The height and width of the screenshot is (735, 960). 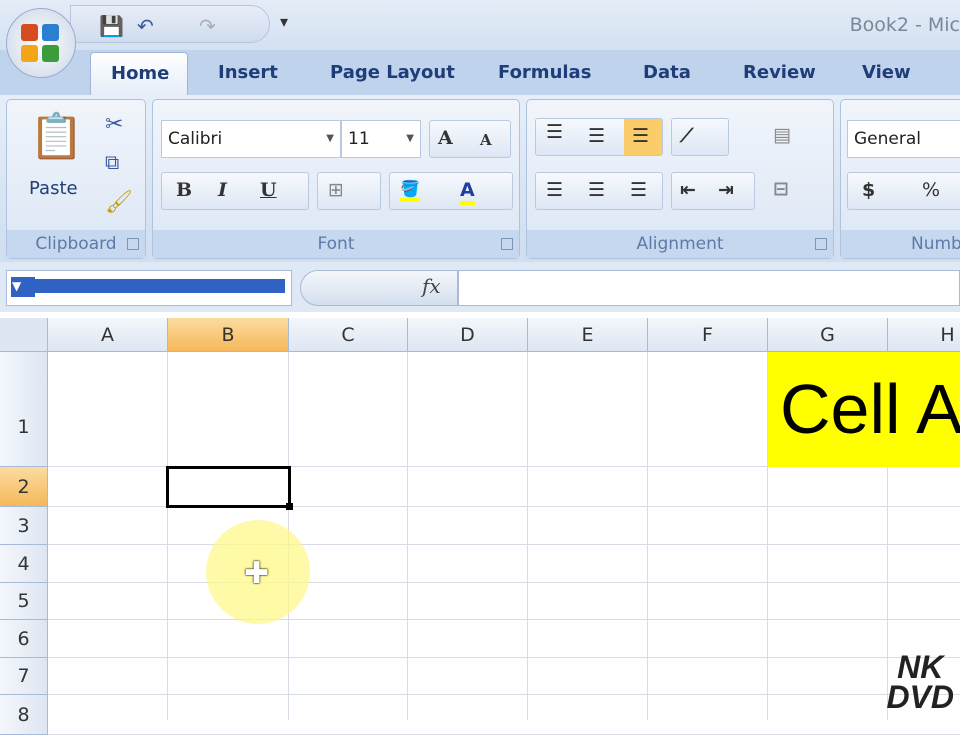 I want to click on row-header-7: 7, so click(x=24, y=676).